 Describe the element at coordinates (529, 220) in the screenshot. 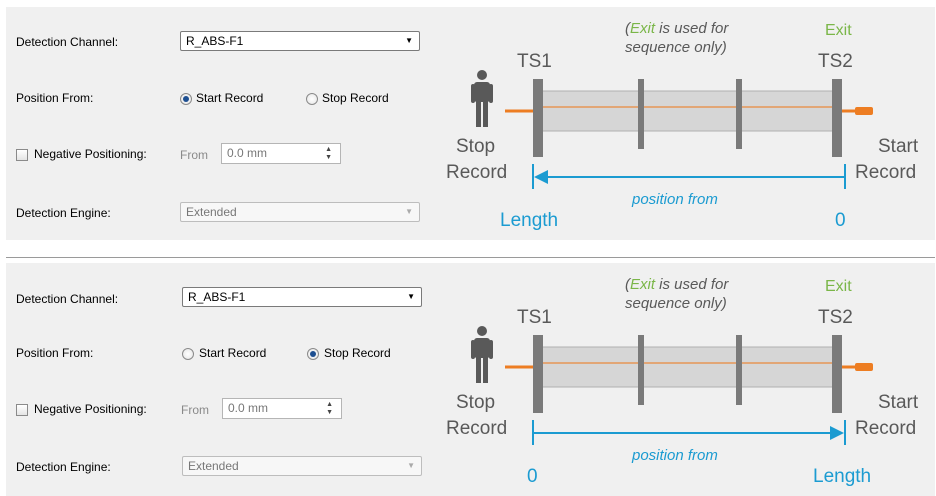

I see `left-end-label: Length` at that location.